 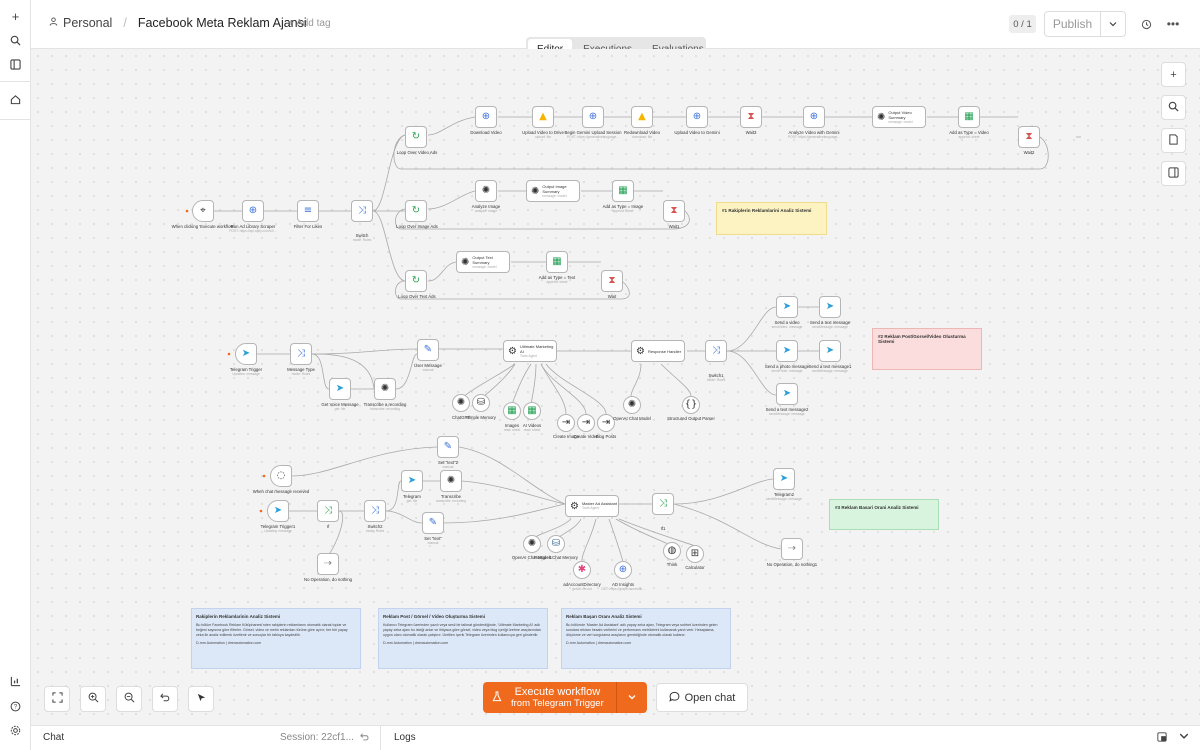 What do you see at coordinates (416, 281) in the screenshot?
I see `node-loop-text: ↻` at bounding box center [416, 281].